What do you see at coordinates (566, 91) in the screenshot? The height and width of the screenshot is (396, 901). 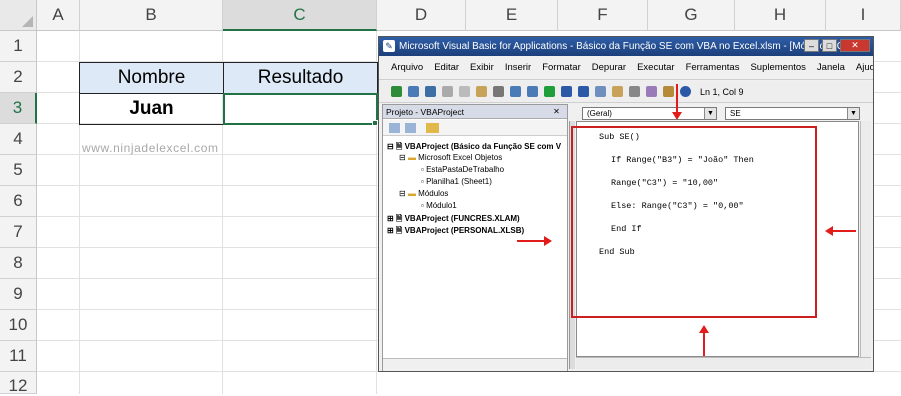 I see `pause-icon` at bounding box center [566, 91].